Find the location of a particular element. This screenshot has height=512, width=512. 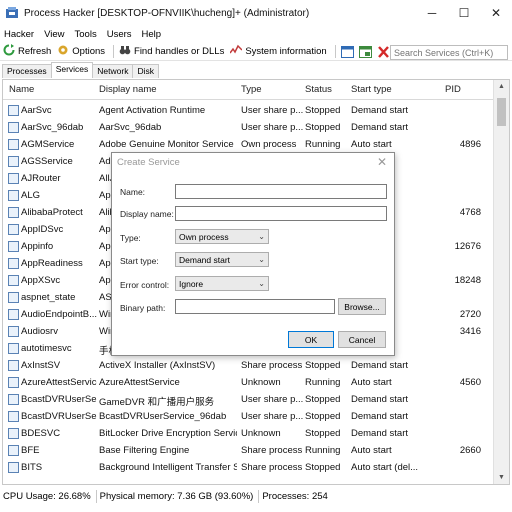

menu-tools: Tools is located at coordinates (86, 34).